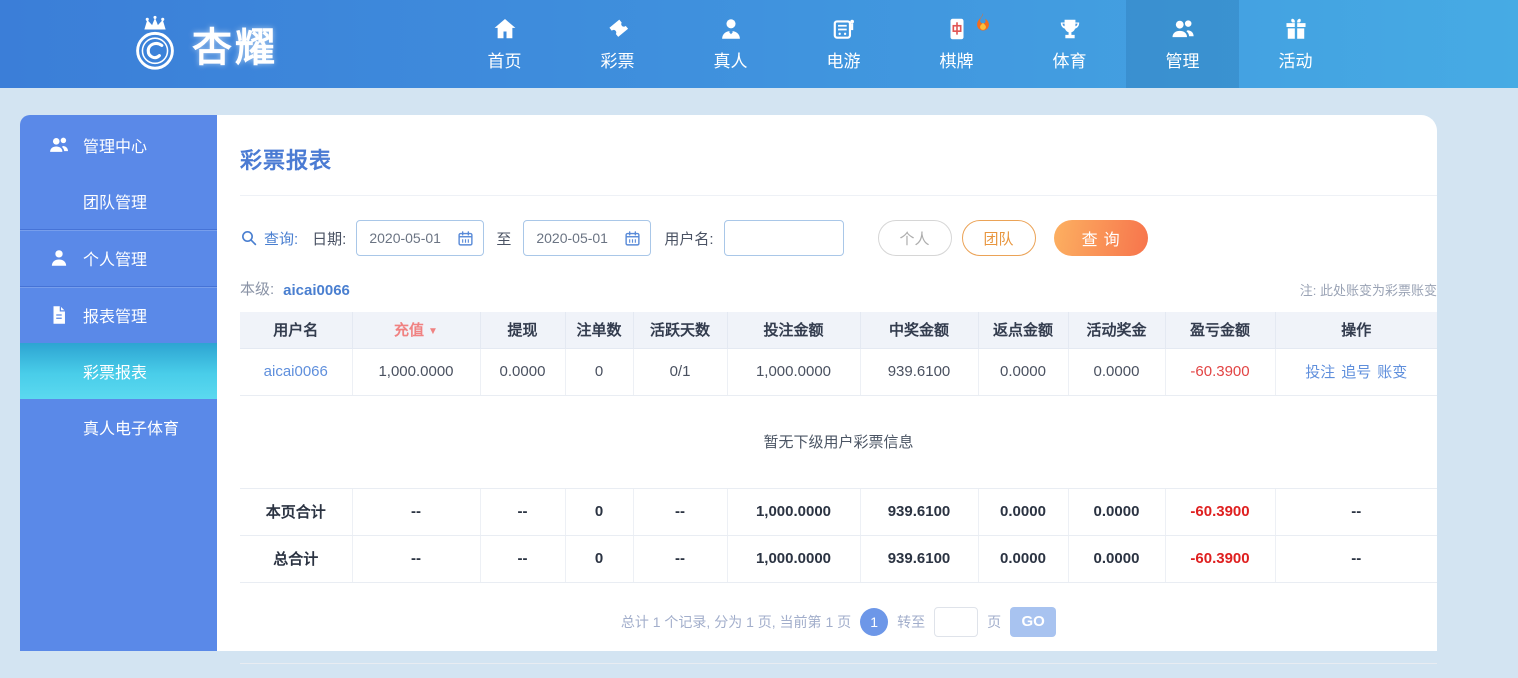 The image size is (1518, 678). I want to click on date-label: 日期:, so click(329, 239).